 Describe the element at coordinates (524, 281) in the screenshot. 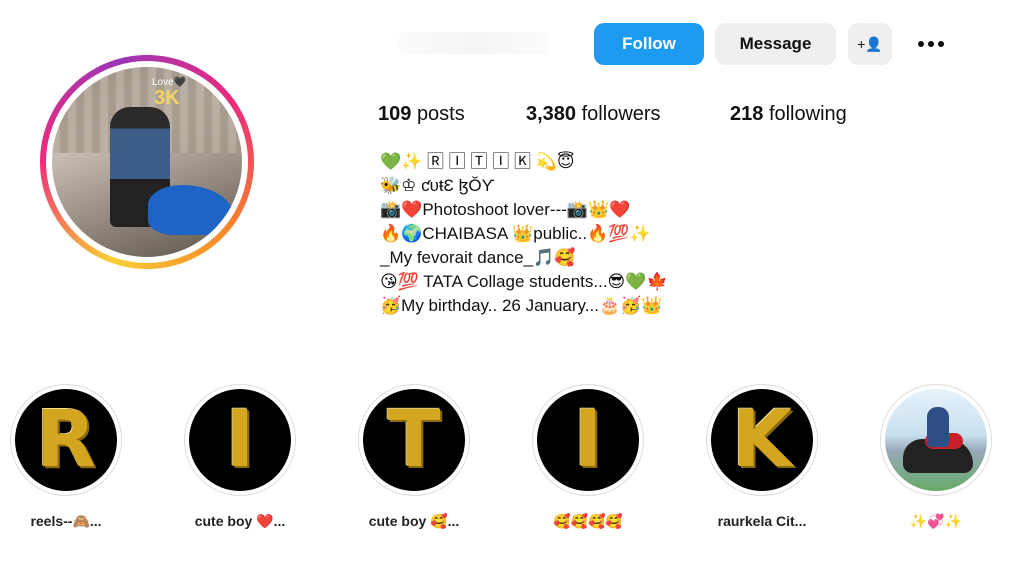

I see `bio-line: 😘💯 TATA Collage students...😎💚🍁` at that location.